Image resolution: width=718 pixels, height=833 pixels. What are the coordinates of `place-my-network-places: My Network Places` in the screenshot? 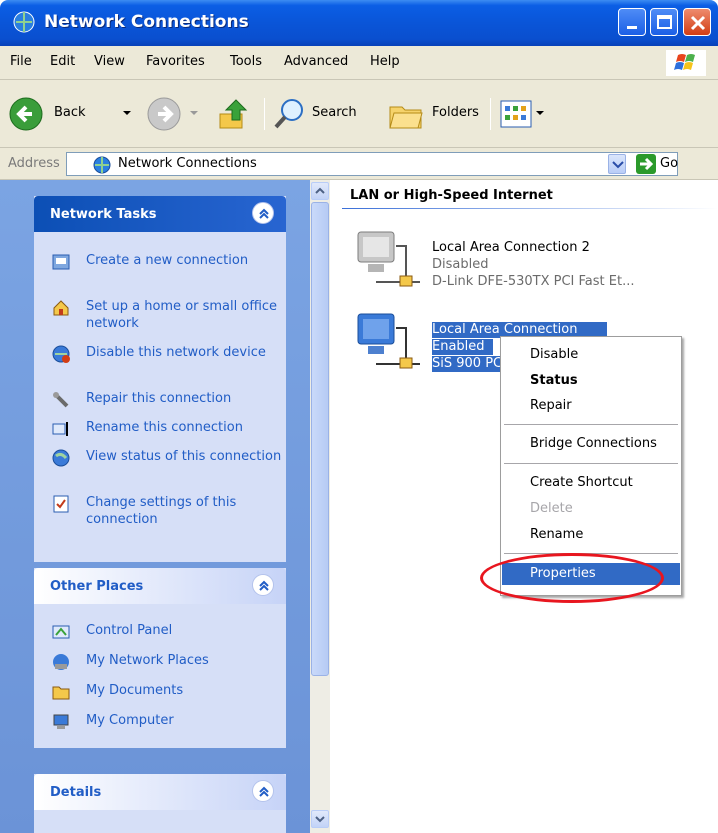 It's located at (167, 662).